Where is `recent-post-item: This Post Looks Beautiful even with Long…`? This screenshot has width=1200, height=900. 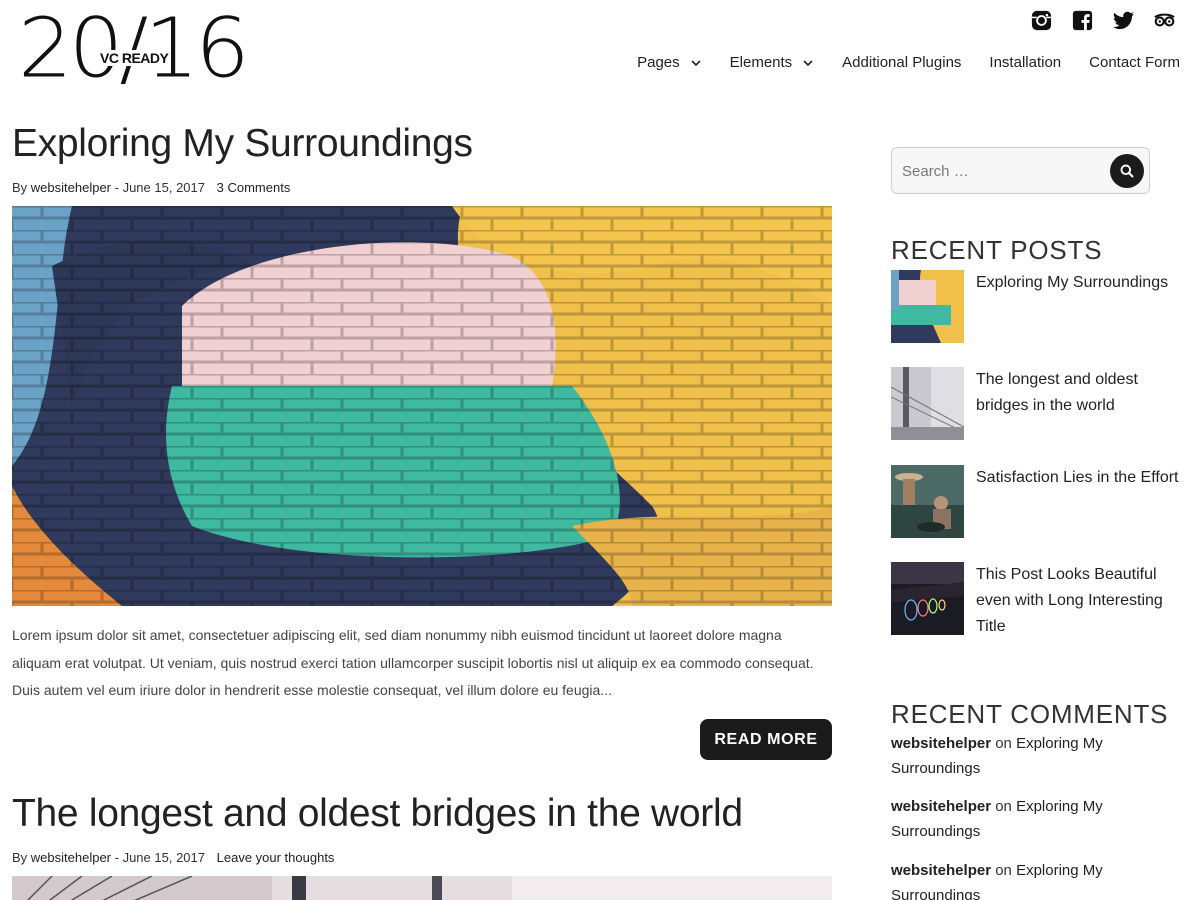 recent-post-item: This Post Looks Beautiful even with Long… is located at coordinates (1041, 599).